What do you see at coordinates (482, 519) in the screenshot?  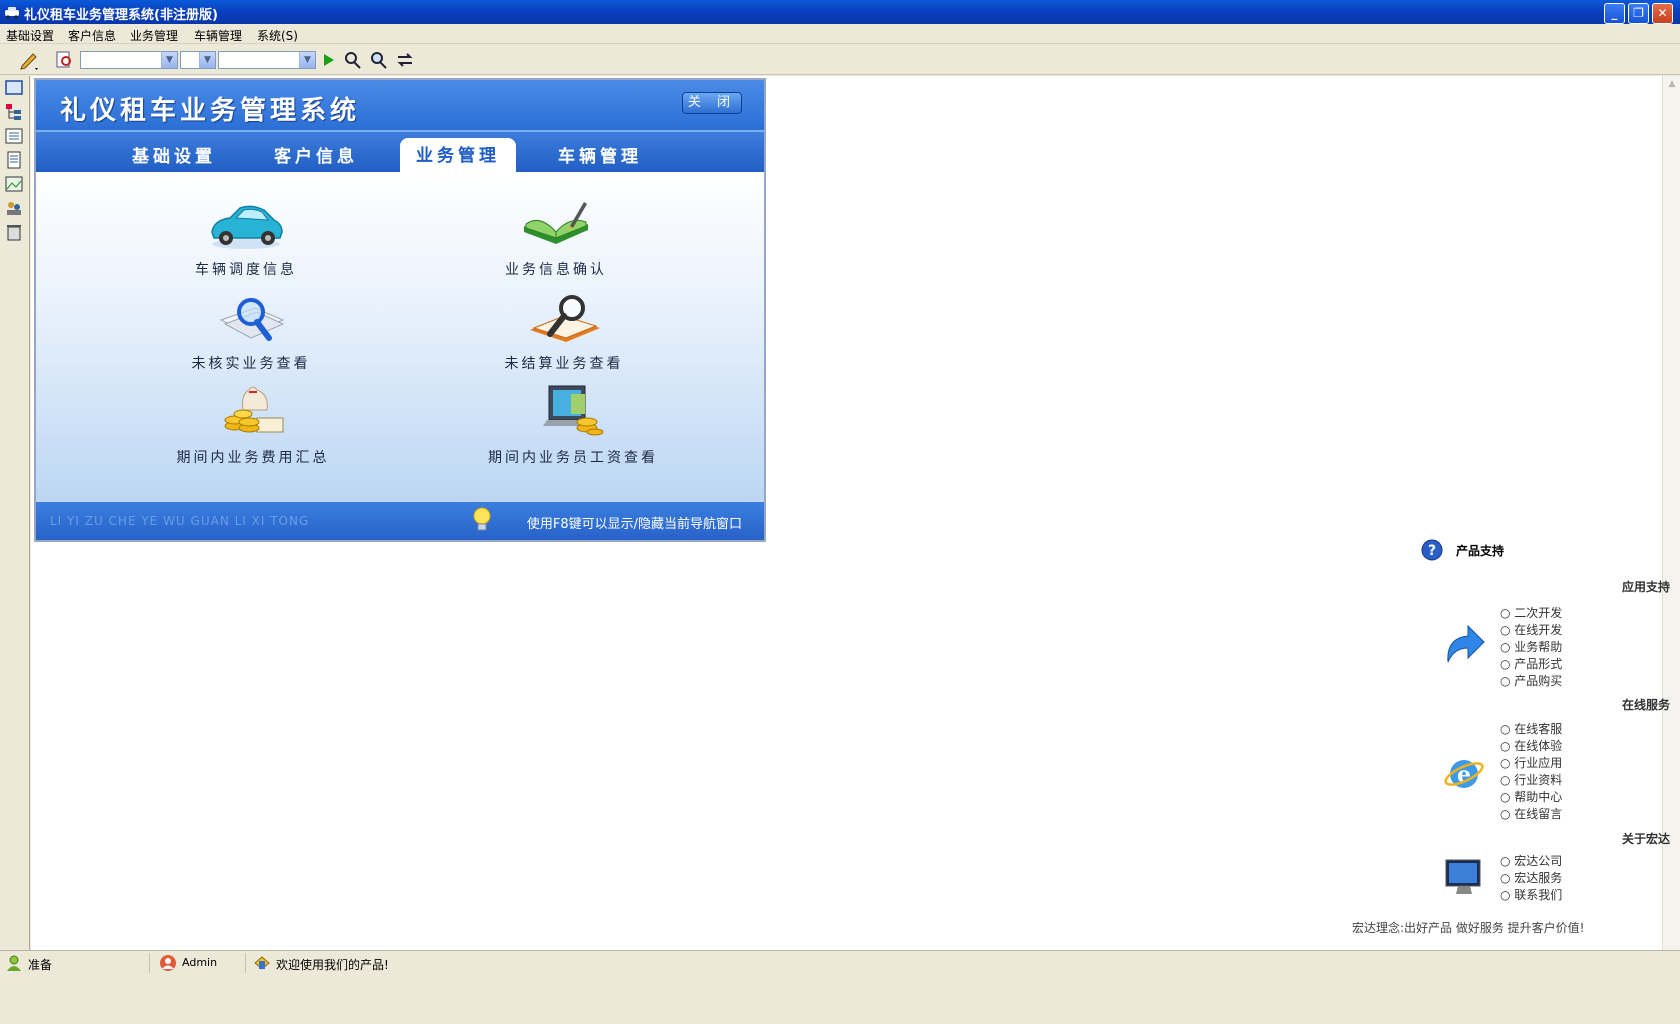 I see `lightbulb-icon` at bounding box center [482, 519].